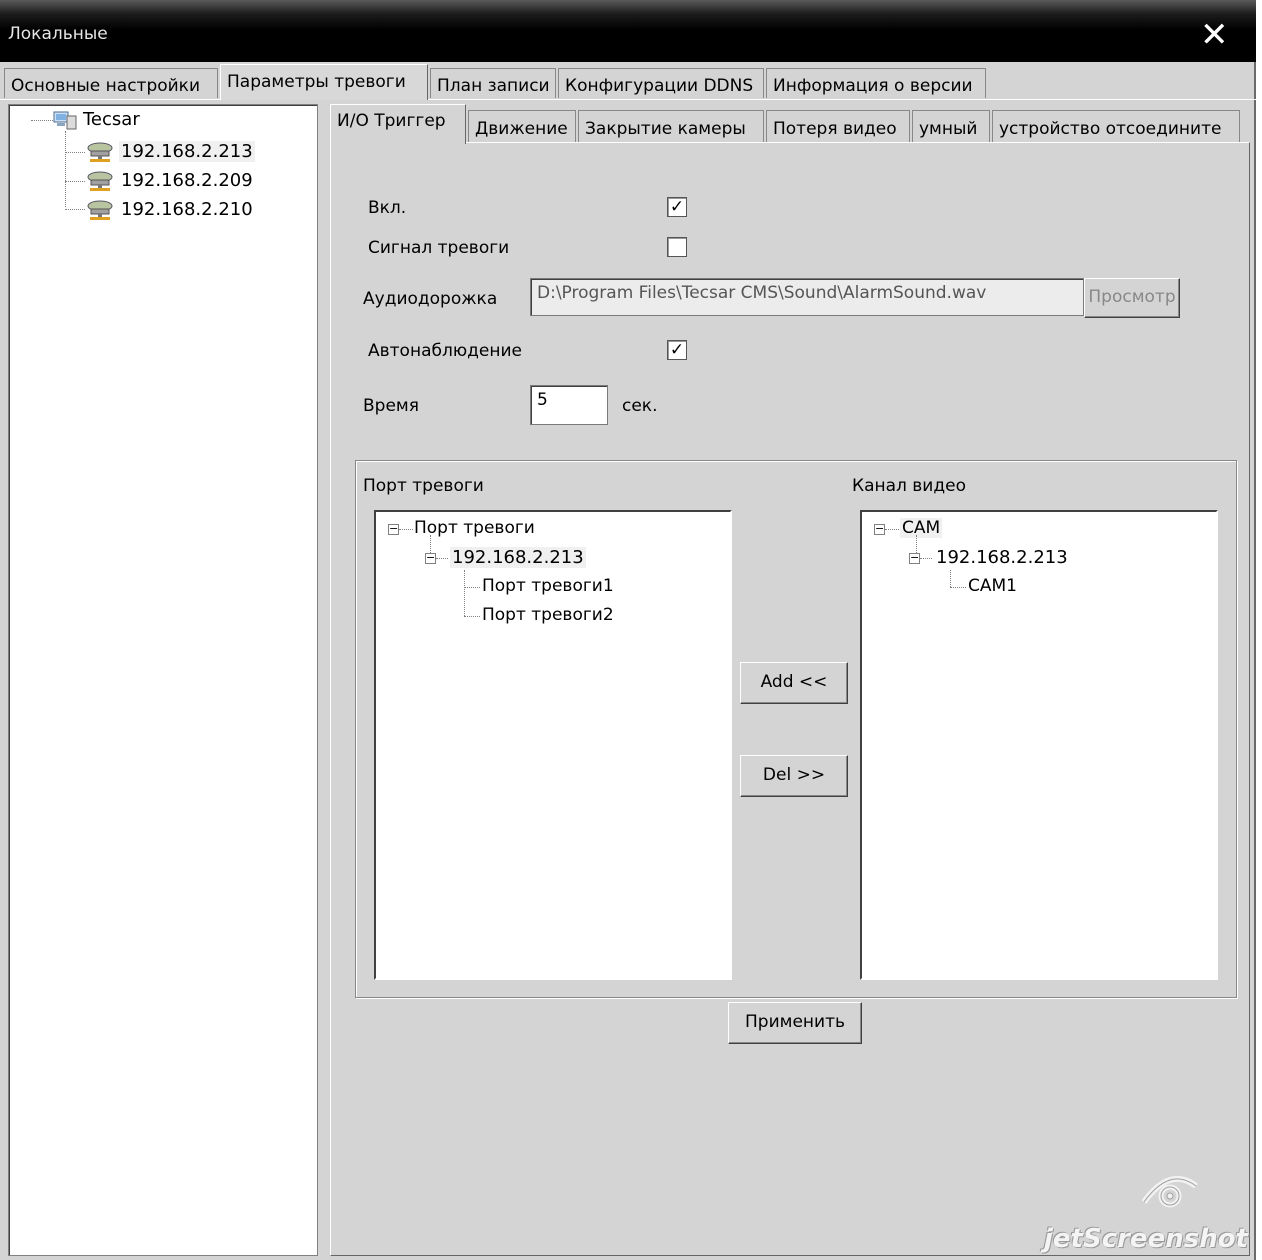 This screenshot has width=1262, height=1260. Describe the element at coordinates (794, 776) in the screenshot. I see `del-button: Del >>` at that location.